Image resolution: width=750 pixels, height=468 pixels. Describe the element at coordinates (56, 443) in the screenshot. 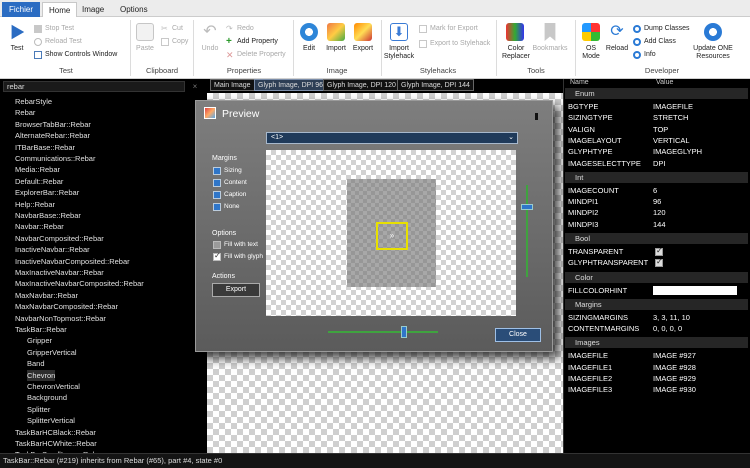

I see `tree-item: TaskBarHCWhite::Rebar` at that location.